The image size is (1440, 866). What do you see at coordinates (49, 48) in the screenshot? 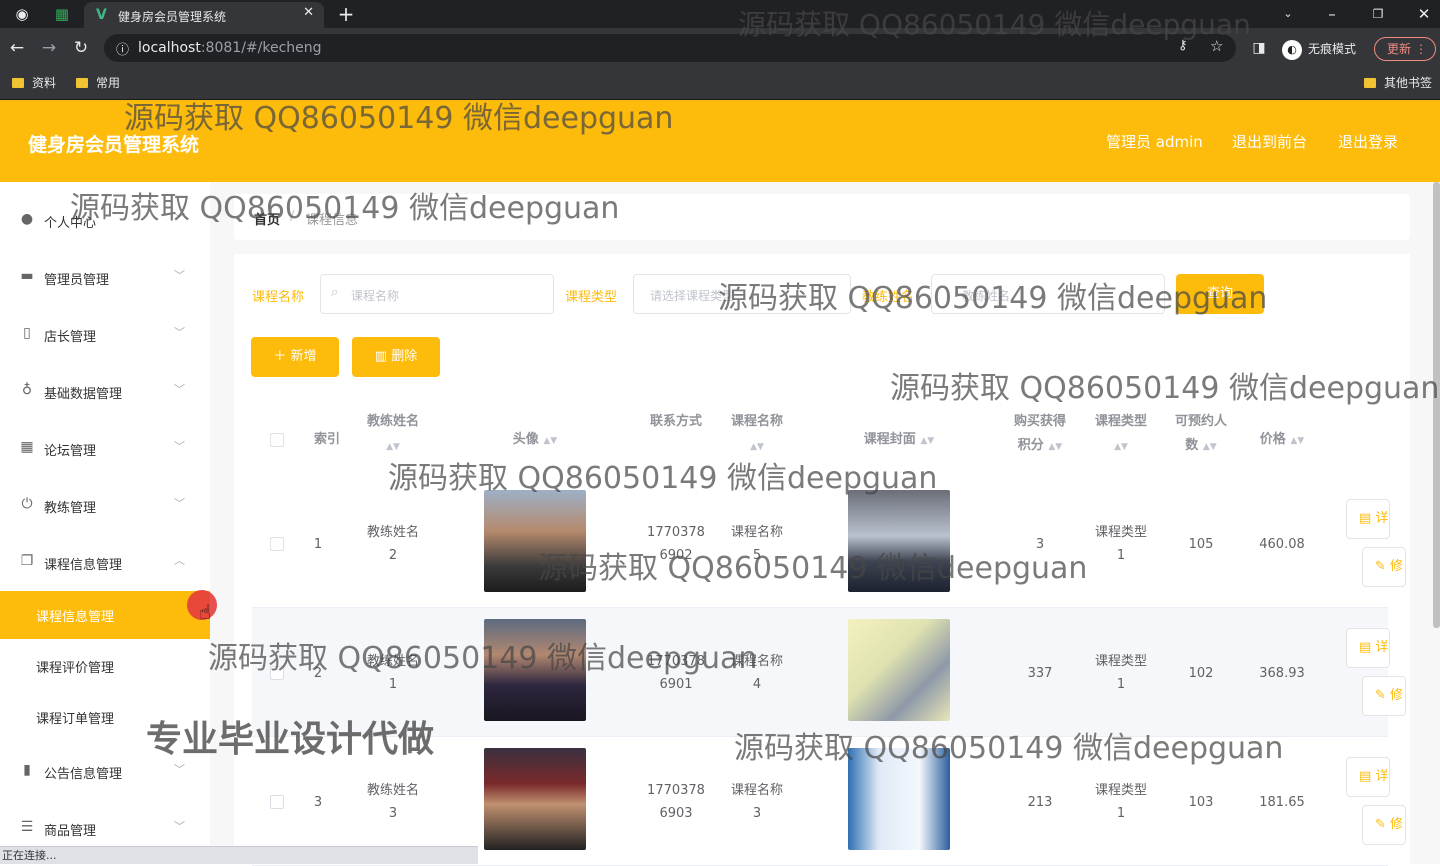
I see `forward-icon: →` at bounding box center [49, 48].